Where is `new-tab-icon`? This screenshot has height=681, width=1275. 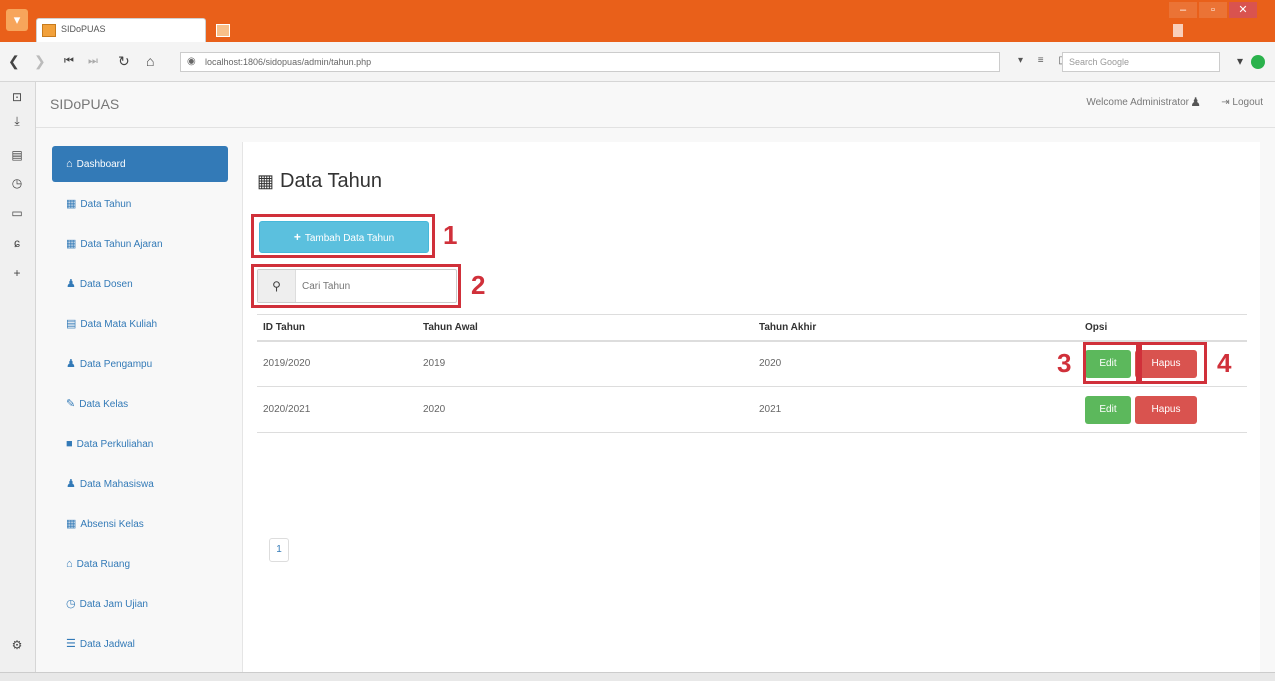 new-tab-icon is located at coordinates (223, 30).